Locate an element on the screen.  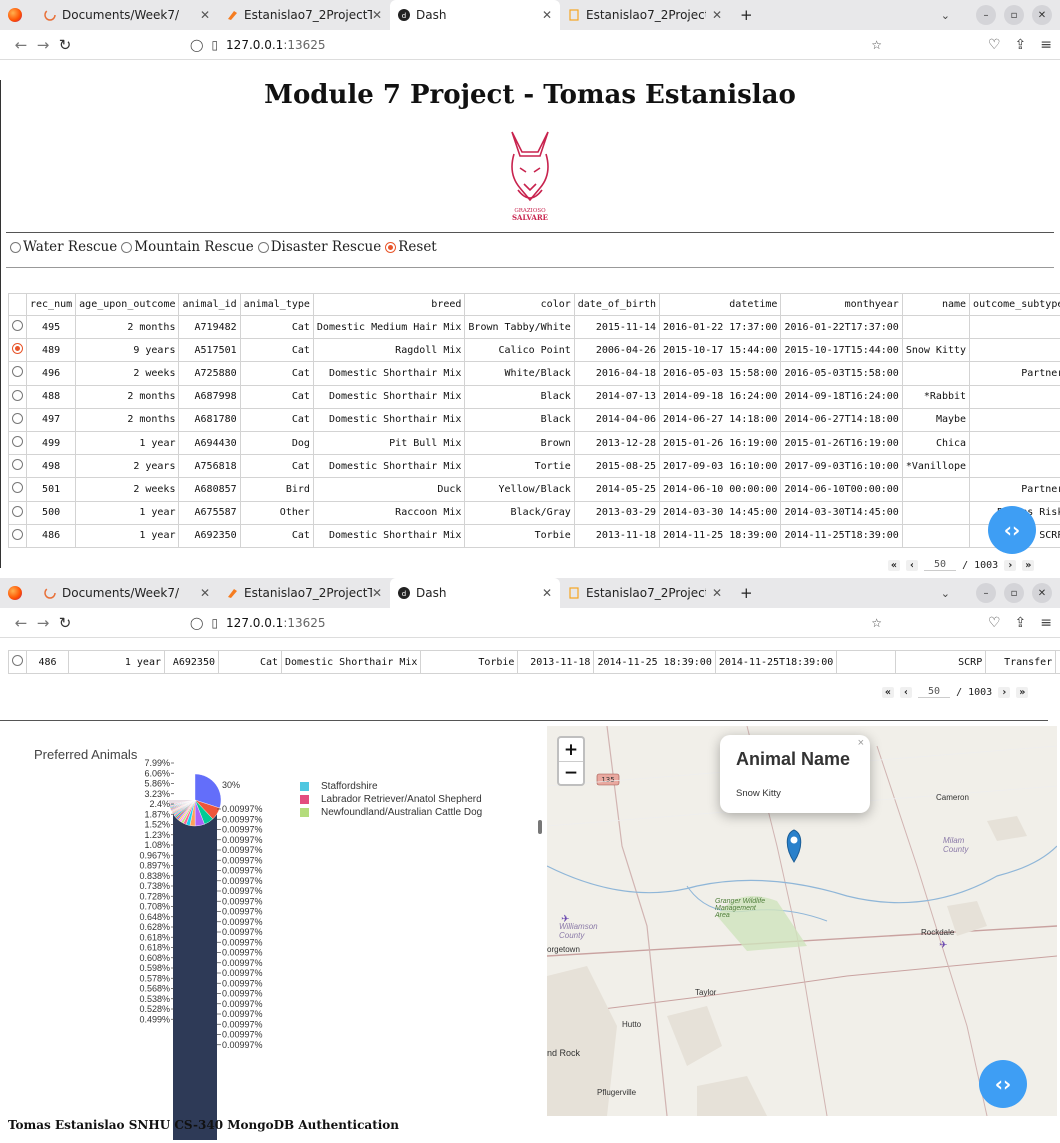
table-cell: Cat is located at coordinates (276, 535).